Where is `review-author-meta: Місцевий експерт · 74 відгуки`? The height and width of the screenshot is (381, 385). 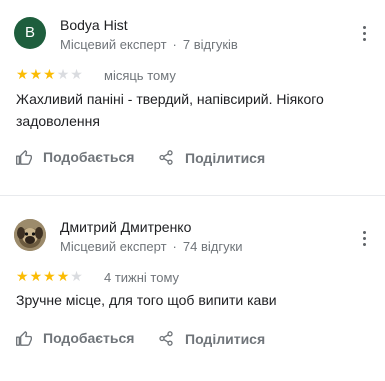
review-author-meta: Місцевий експерт · 74 відгуки is located at coordinates (151, 246).